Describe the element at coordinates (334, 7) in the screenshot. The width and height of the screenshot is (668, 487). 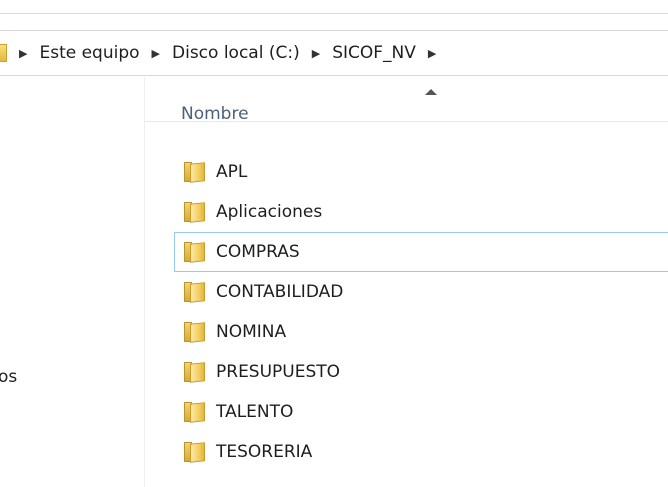
I see `ribbon-edge` at that location.